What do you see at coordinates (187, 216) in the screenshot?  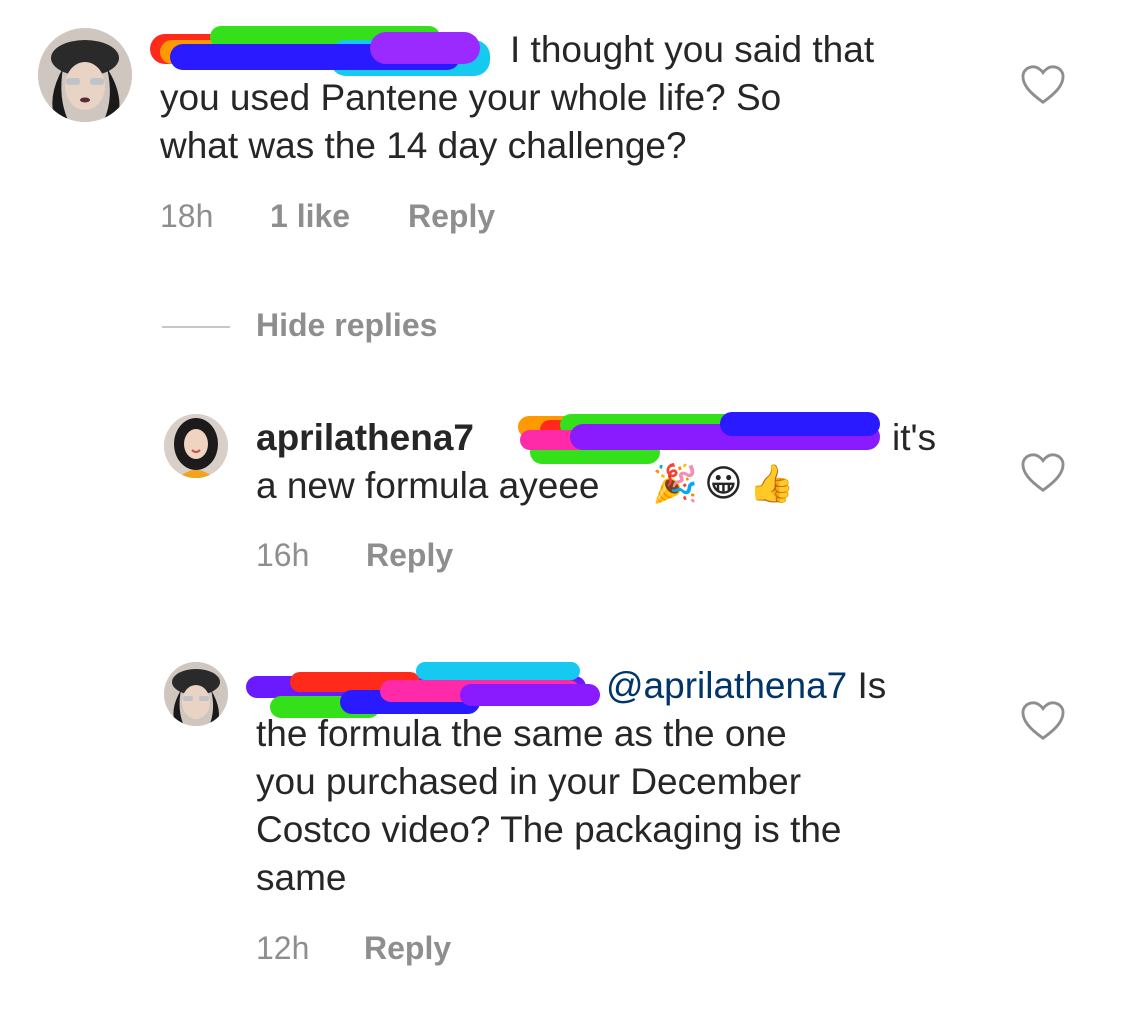 I see `comment-timestamp: 18h` at bounding box center [187, 216].